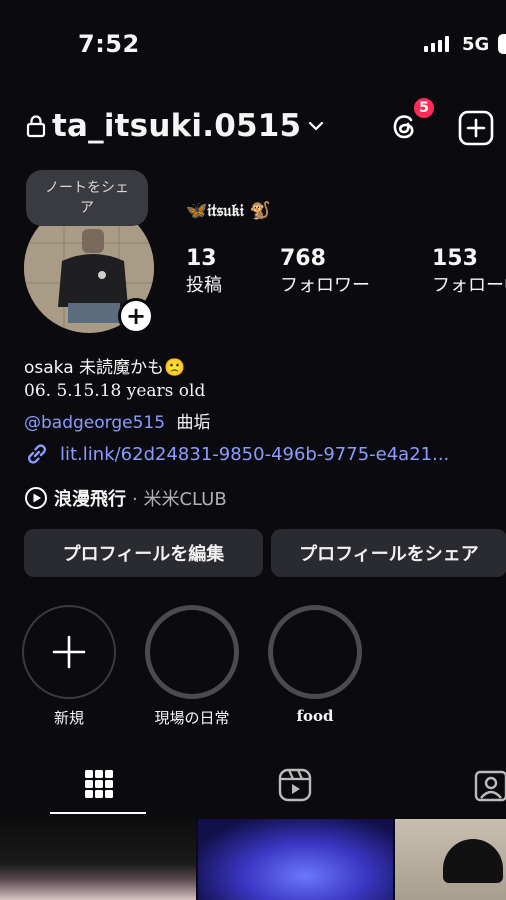  What do you see at coordinates (325, 271) in the screenshot?
I see `followers-stat: 768 フォロワー` at bounding box center [325, 271].